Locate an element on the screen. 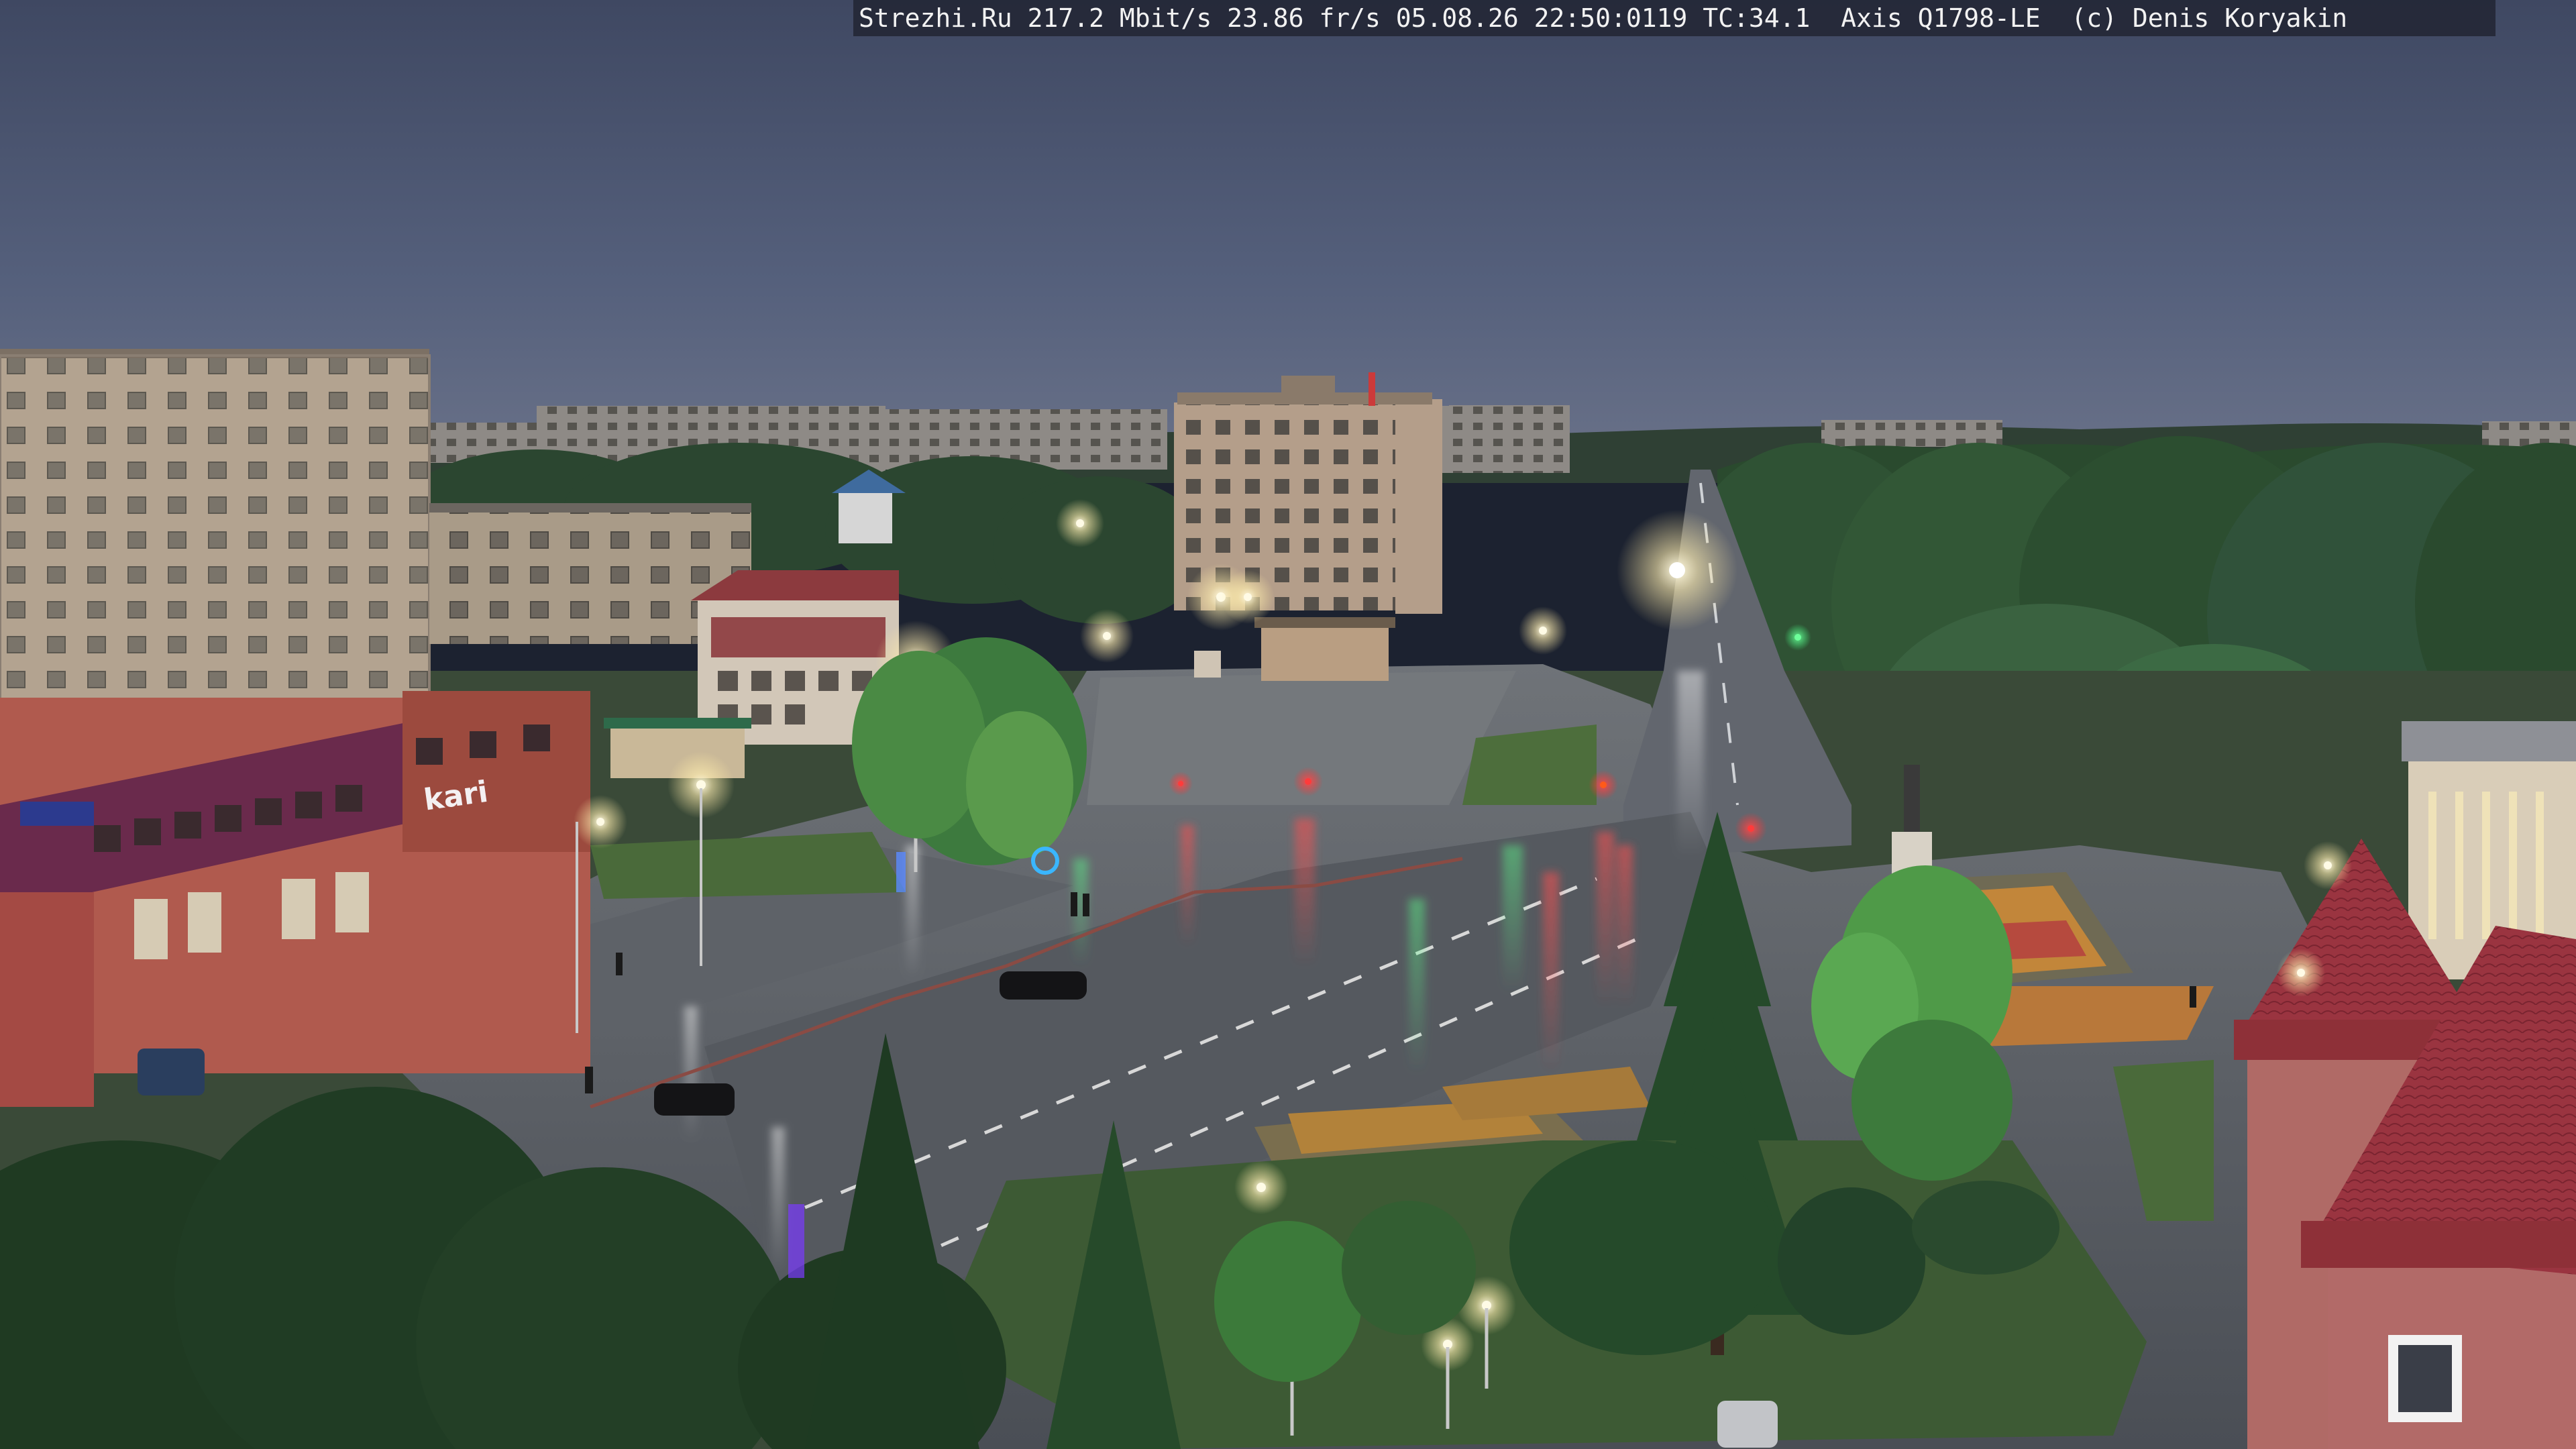  shopping-center is located at coordinates (295, 899).